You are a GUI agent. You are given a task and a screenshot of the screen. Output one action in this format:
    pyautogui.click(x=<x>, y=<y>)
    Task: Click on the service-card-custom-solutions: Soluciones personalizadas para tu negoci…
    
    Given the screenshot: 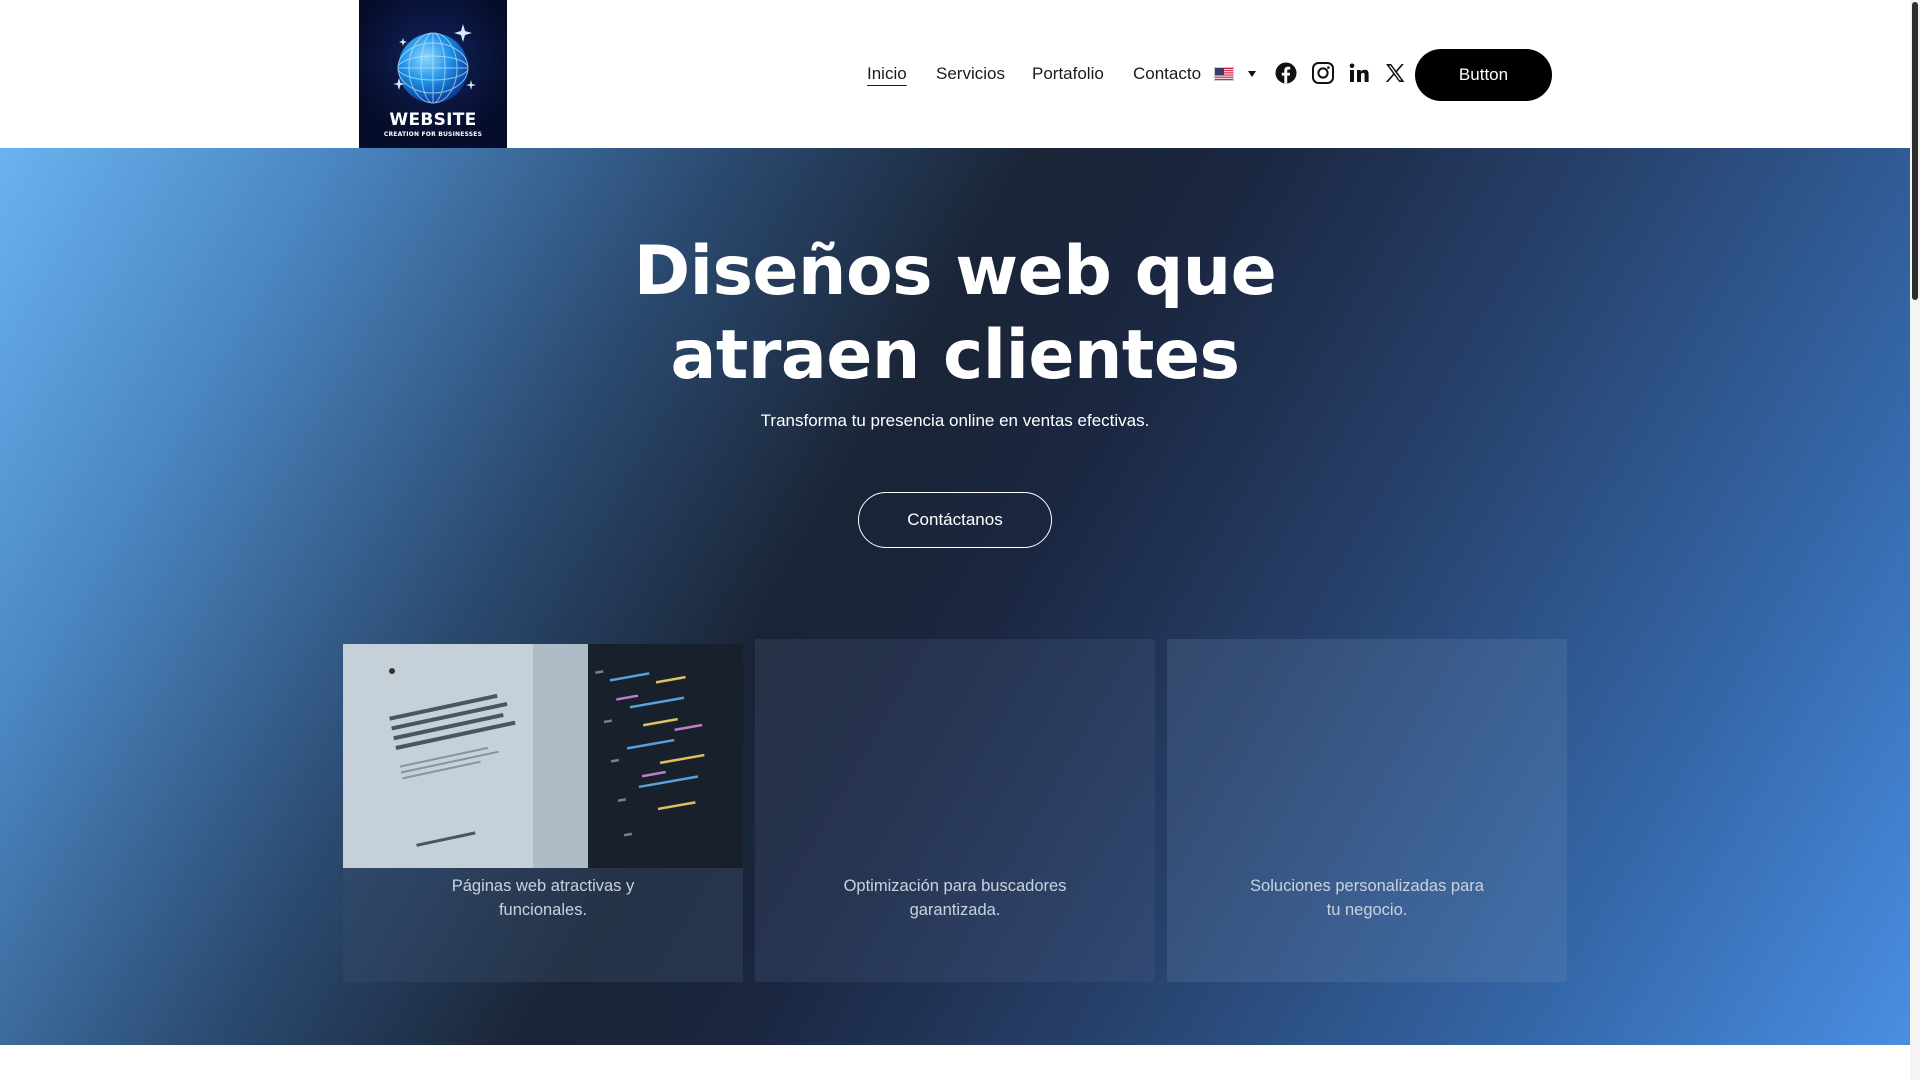 What is the action you would take?
    pyautogui.click(x=1367, y=810)
    